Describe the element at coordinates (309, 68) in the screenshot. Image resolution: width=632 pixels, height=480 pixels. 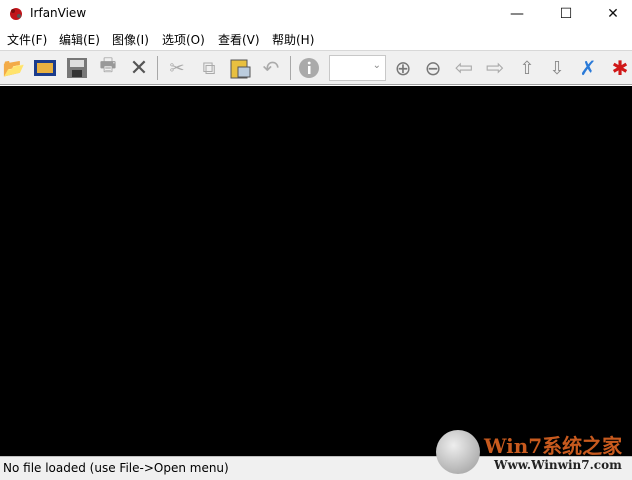
I see `info-icon` at that location.